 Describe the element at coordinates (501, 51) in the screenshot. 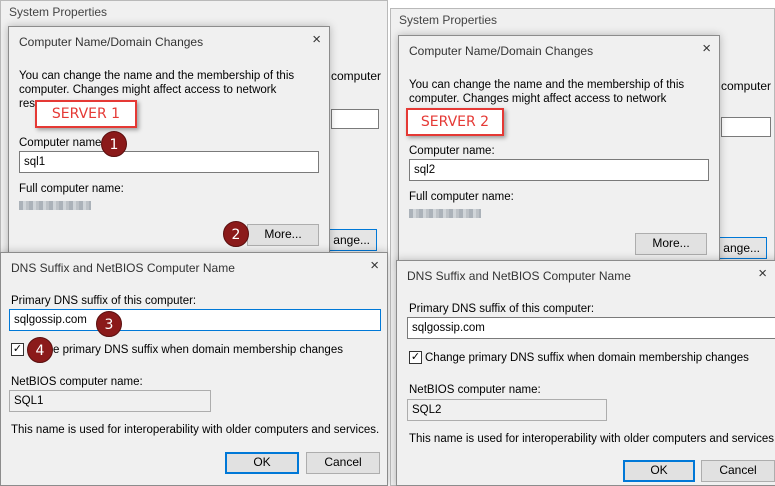

I see `right-computer-name-dialog-title: Computer Name/Domain Changes` at that location.